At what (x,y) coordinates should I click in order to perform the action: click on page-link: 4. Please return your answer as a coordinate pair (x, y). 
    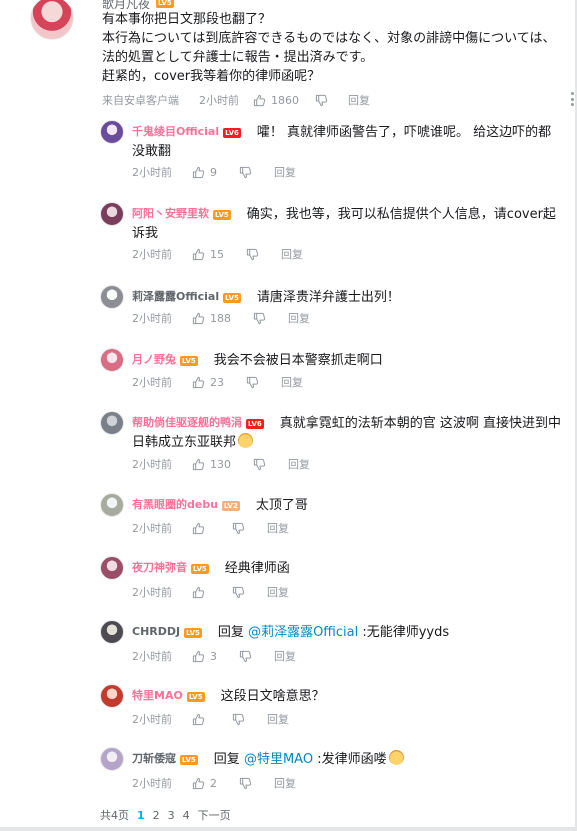
    Looking at the image, I should click on (186, 815).